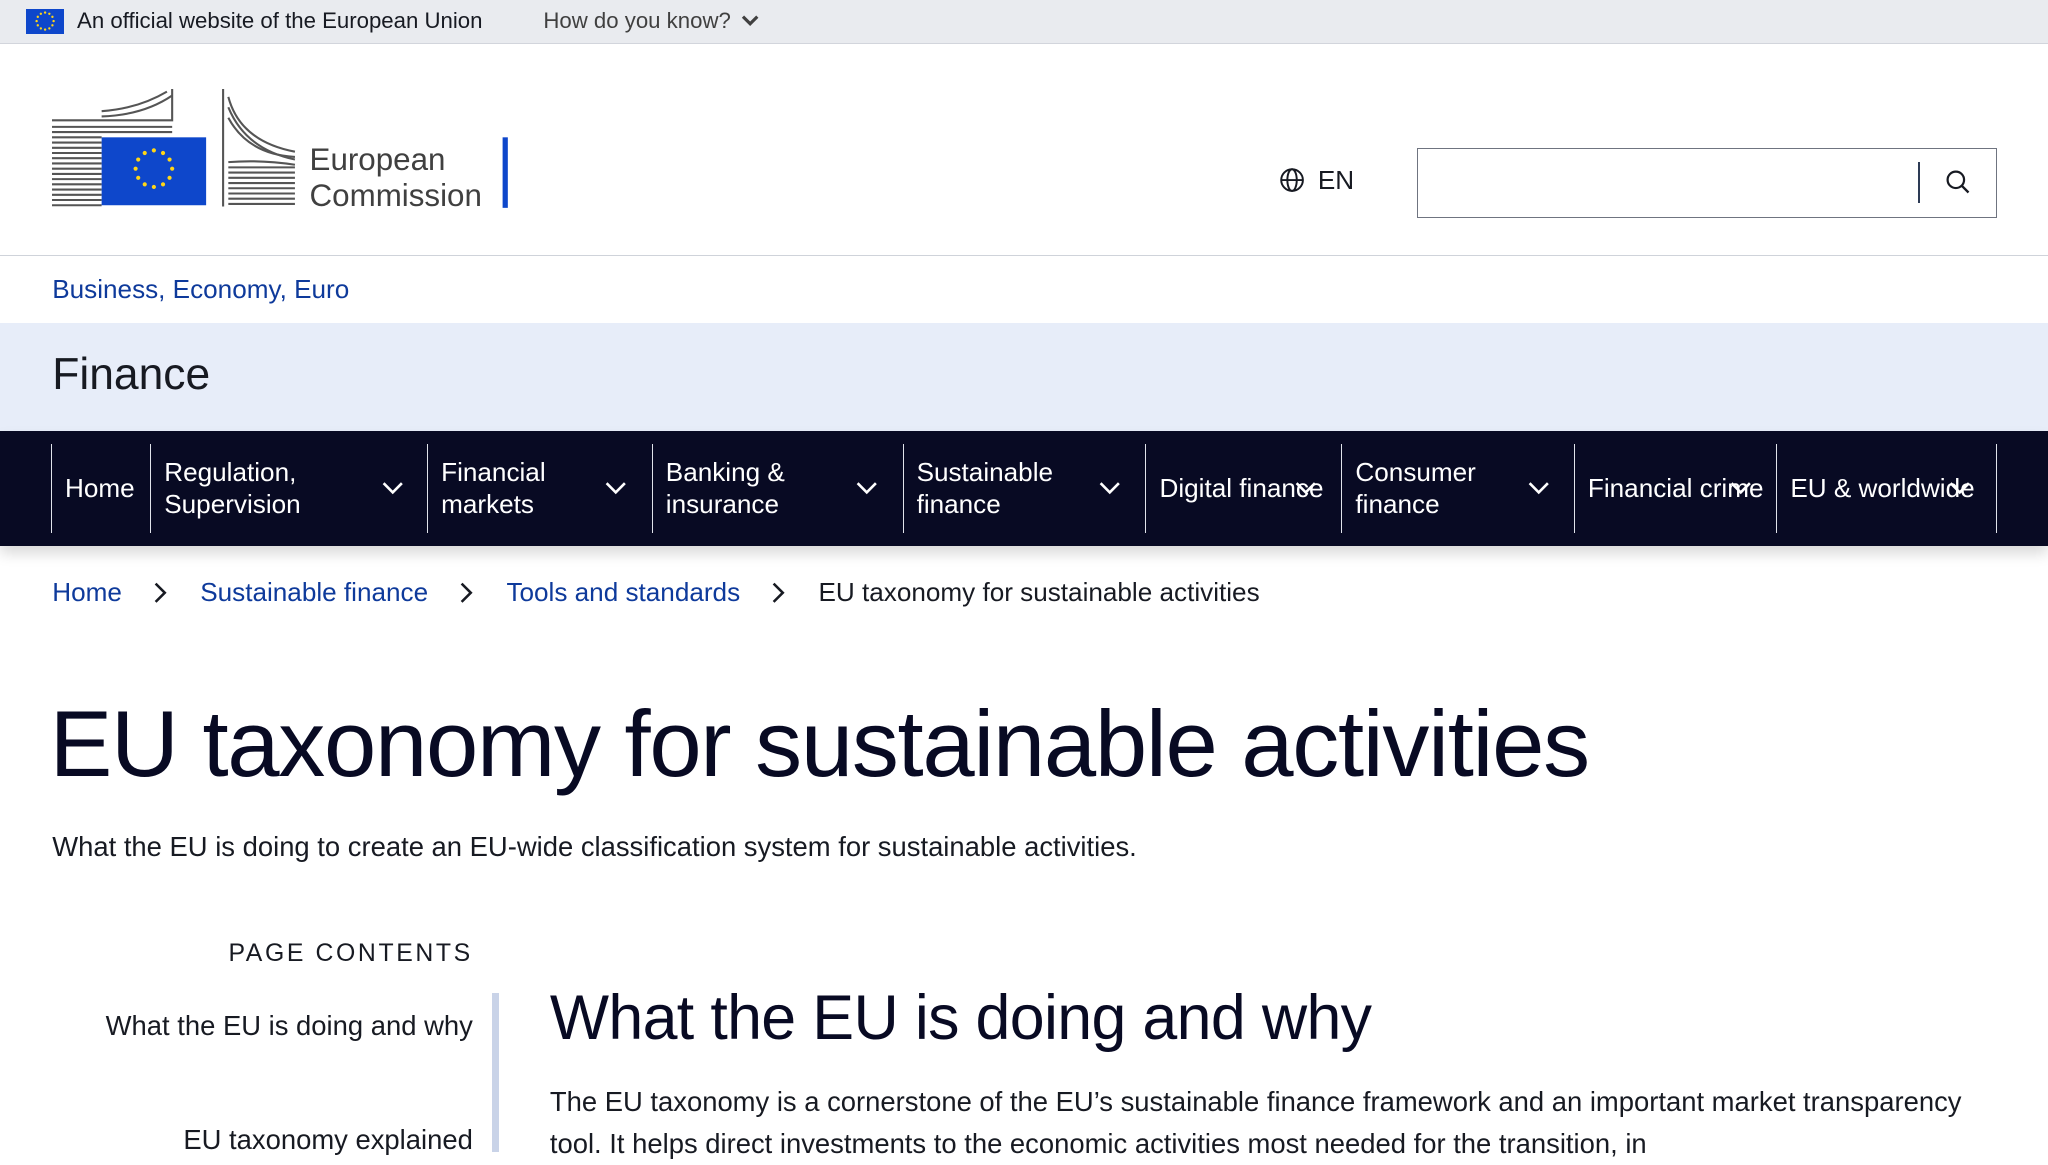  Describe the element at coordinates (395, 195) in the screenshot. I see `logo-line-2: Commission` at that location.